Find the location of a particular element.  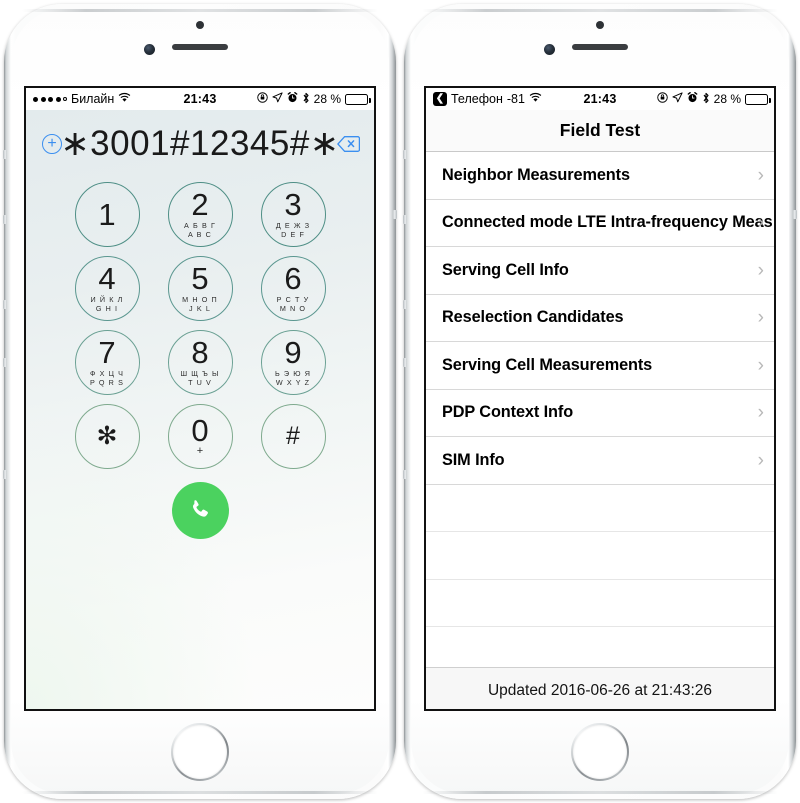

key-letters-latin: J K L is located at coordinates (200, 308).